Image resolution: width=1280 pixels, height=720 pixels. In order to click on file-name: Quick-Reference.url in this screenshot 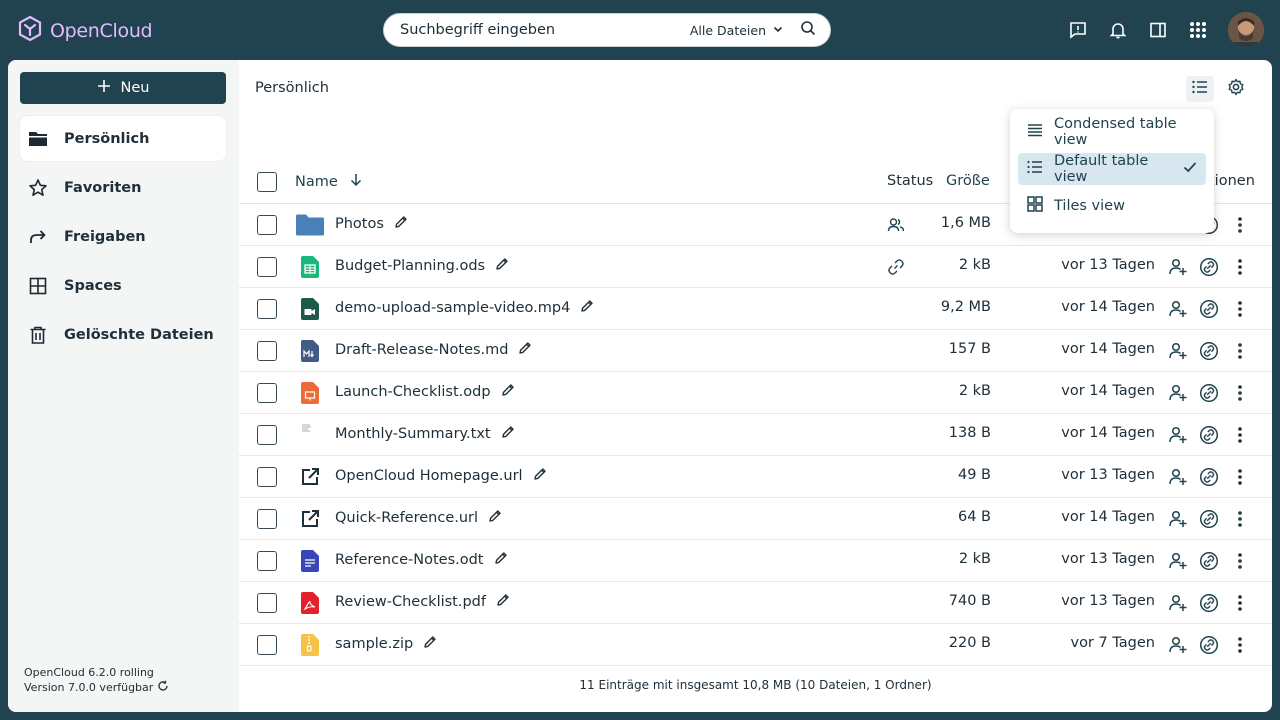, I will do `click(406, 518)`.